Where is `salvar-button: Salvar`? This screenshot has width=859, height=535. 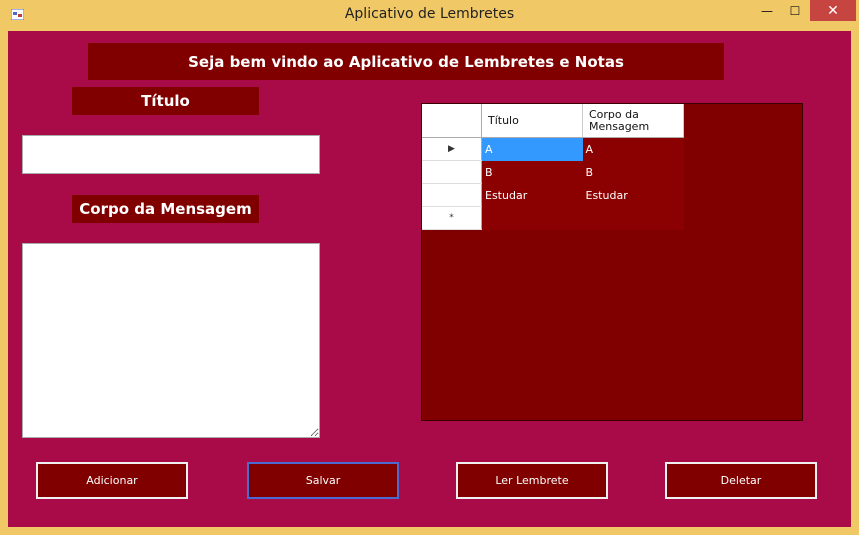
salvar-button: Salvar is located at coordinates (323, 480).